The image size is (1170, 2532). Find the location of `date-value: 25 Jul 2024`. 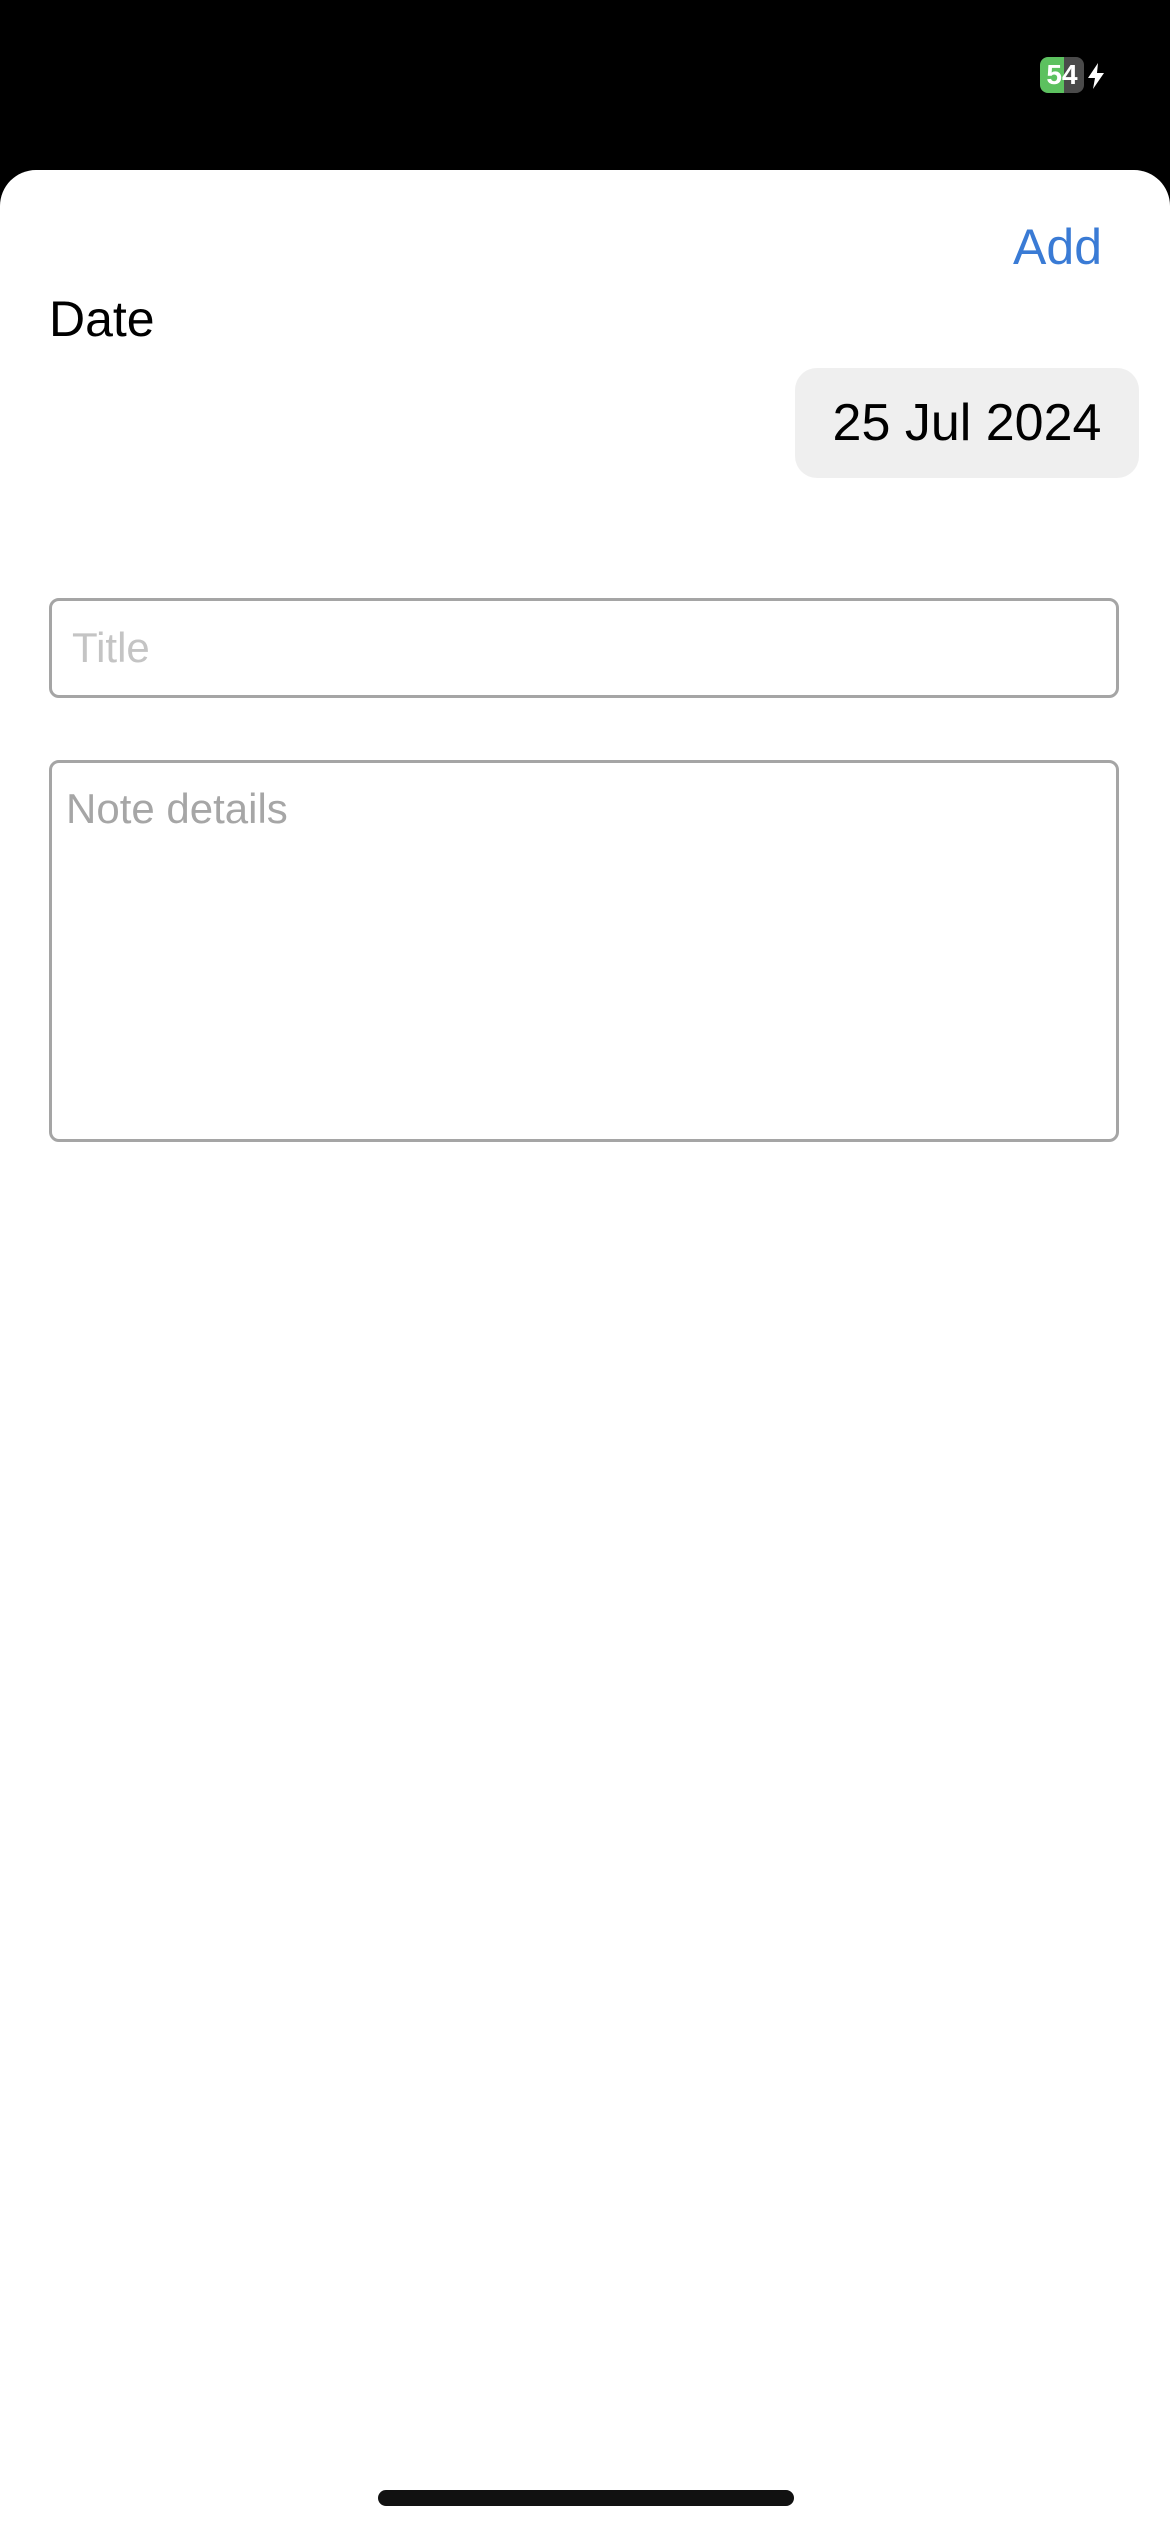

date-value: 25 Jul 2024 is located at coordinates (967, 423).